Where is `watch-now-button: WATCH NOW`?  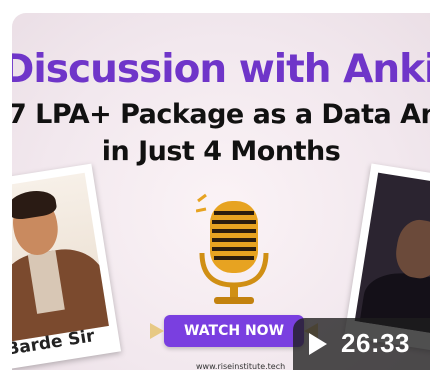
watch-now-button: WATCH NOW is located at coordinates (234, 331).